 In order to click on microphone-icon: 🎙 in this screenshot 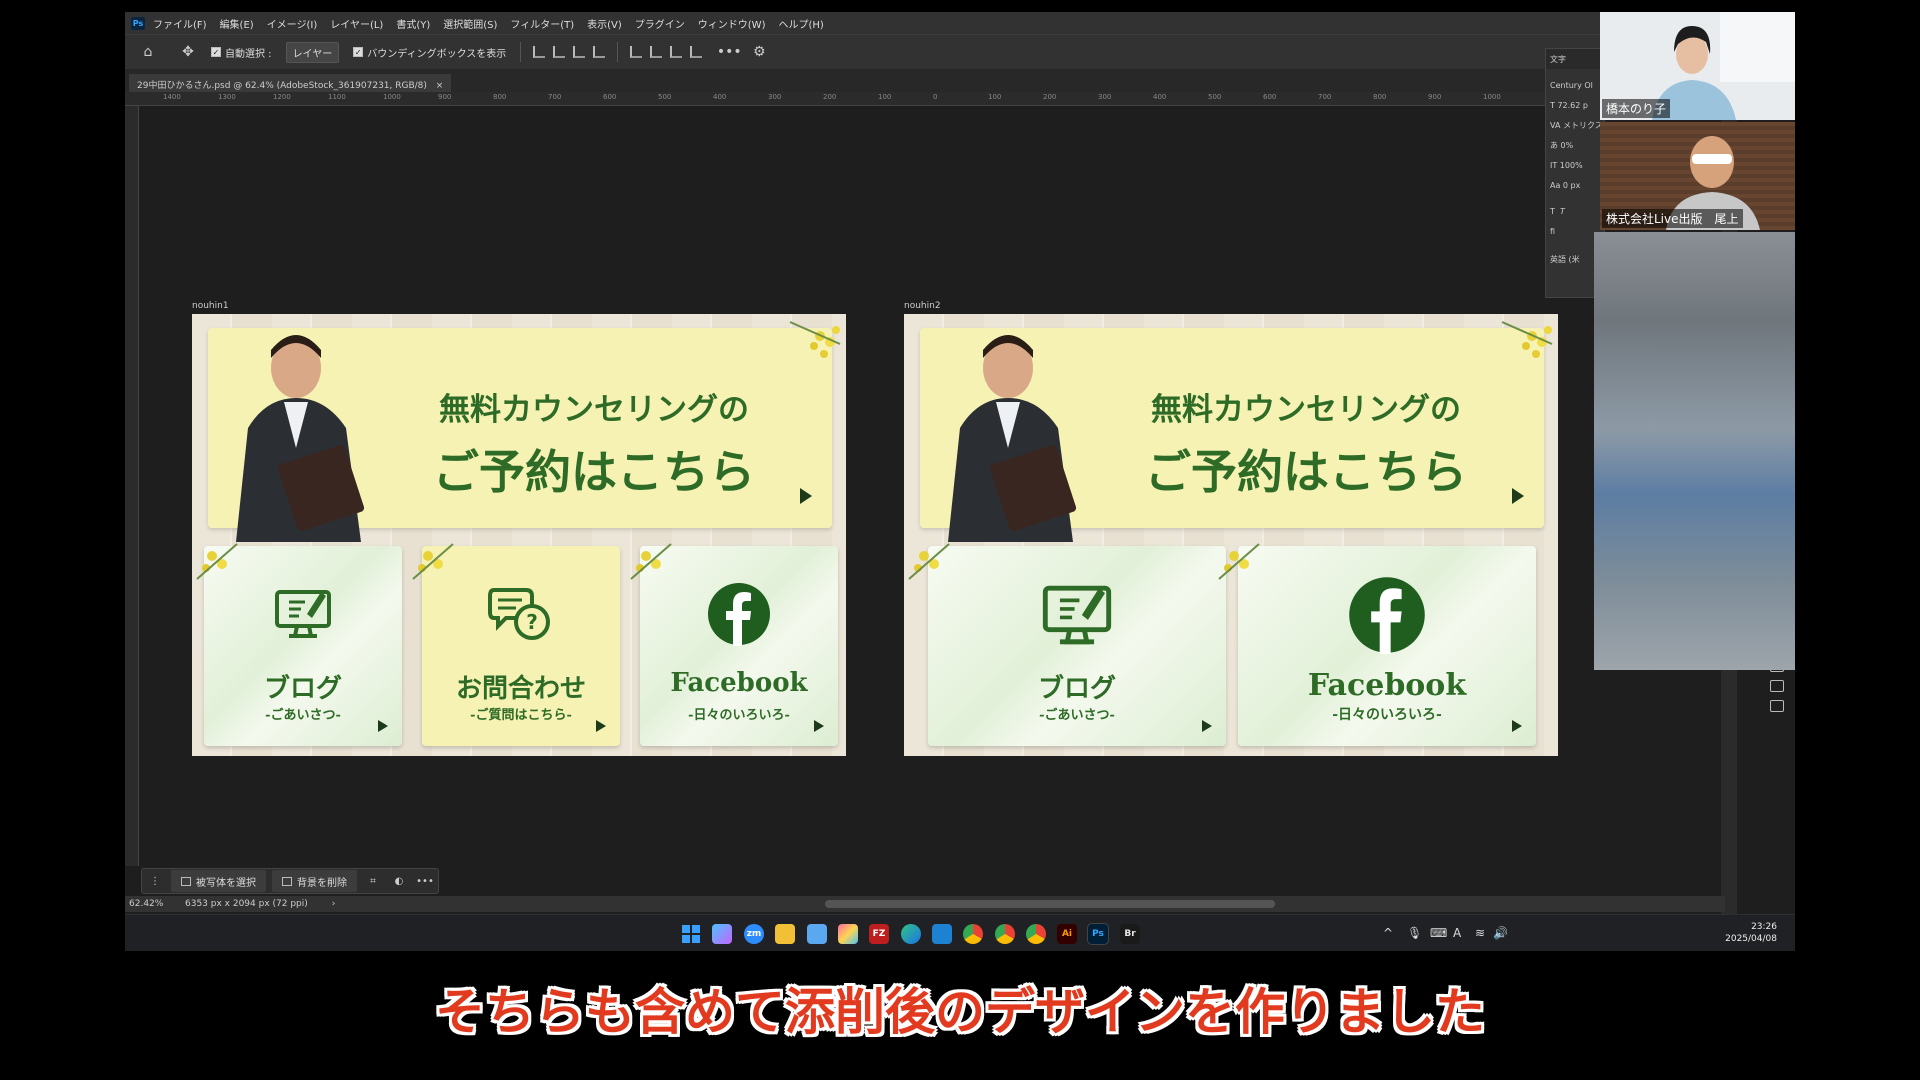, I will do `click(1414, 933)`.